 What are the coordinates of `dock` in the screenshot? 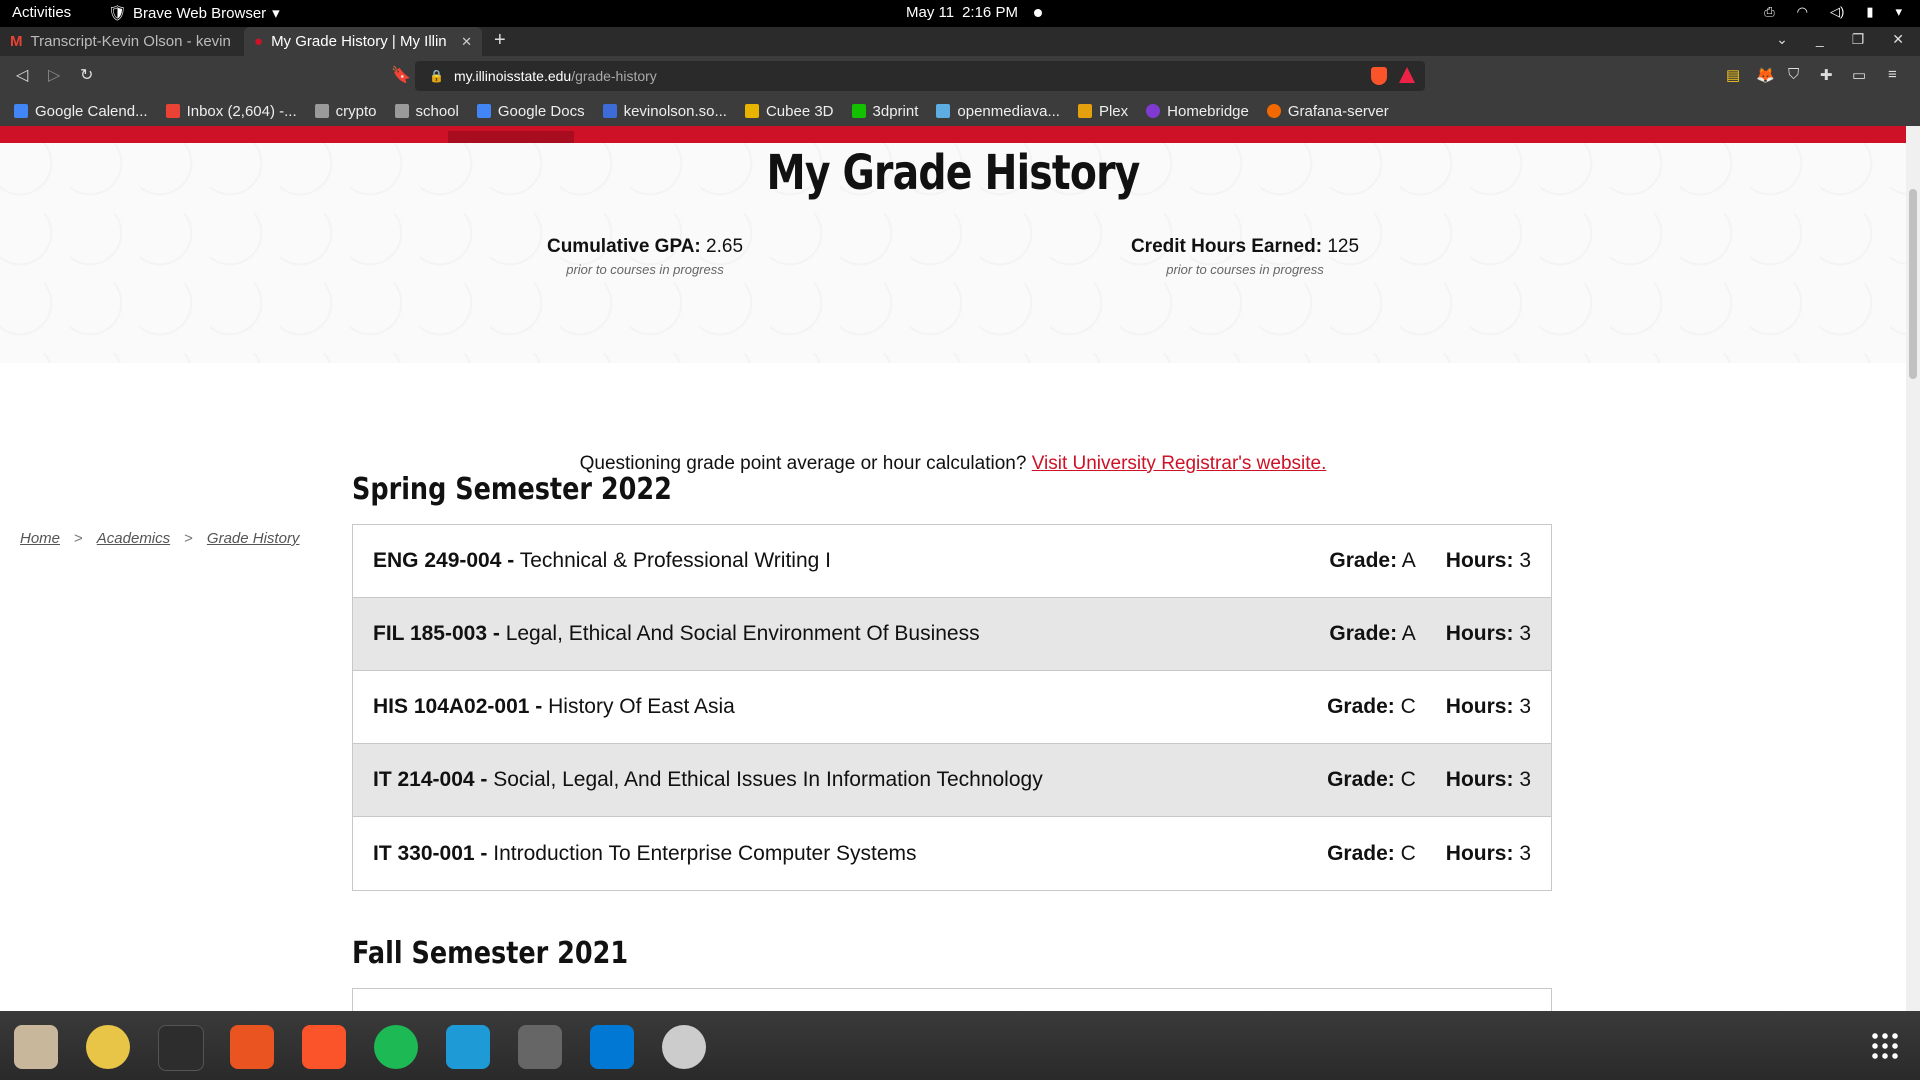 It's located at (960, 1045).